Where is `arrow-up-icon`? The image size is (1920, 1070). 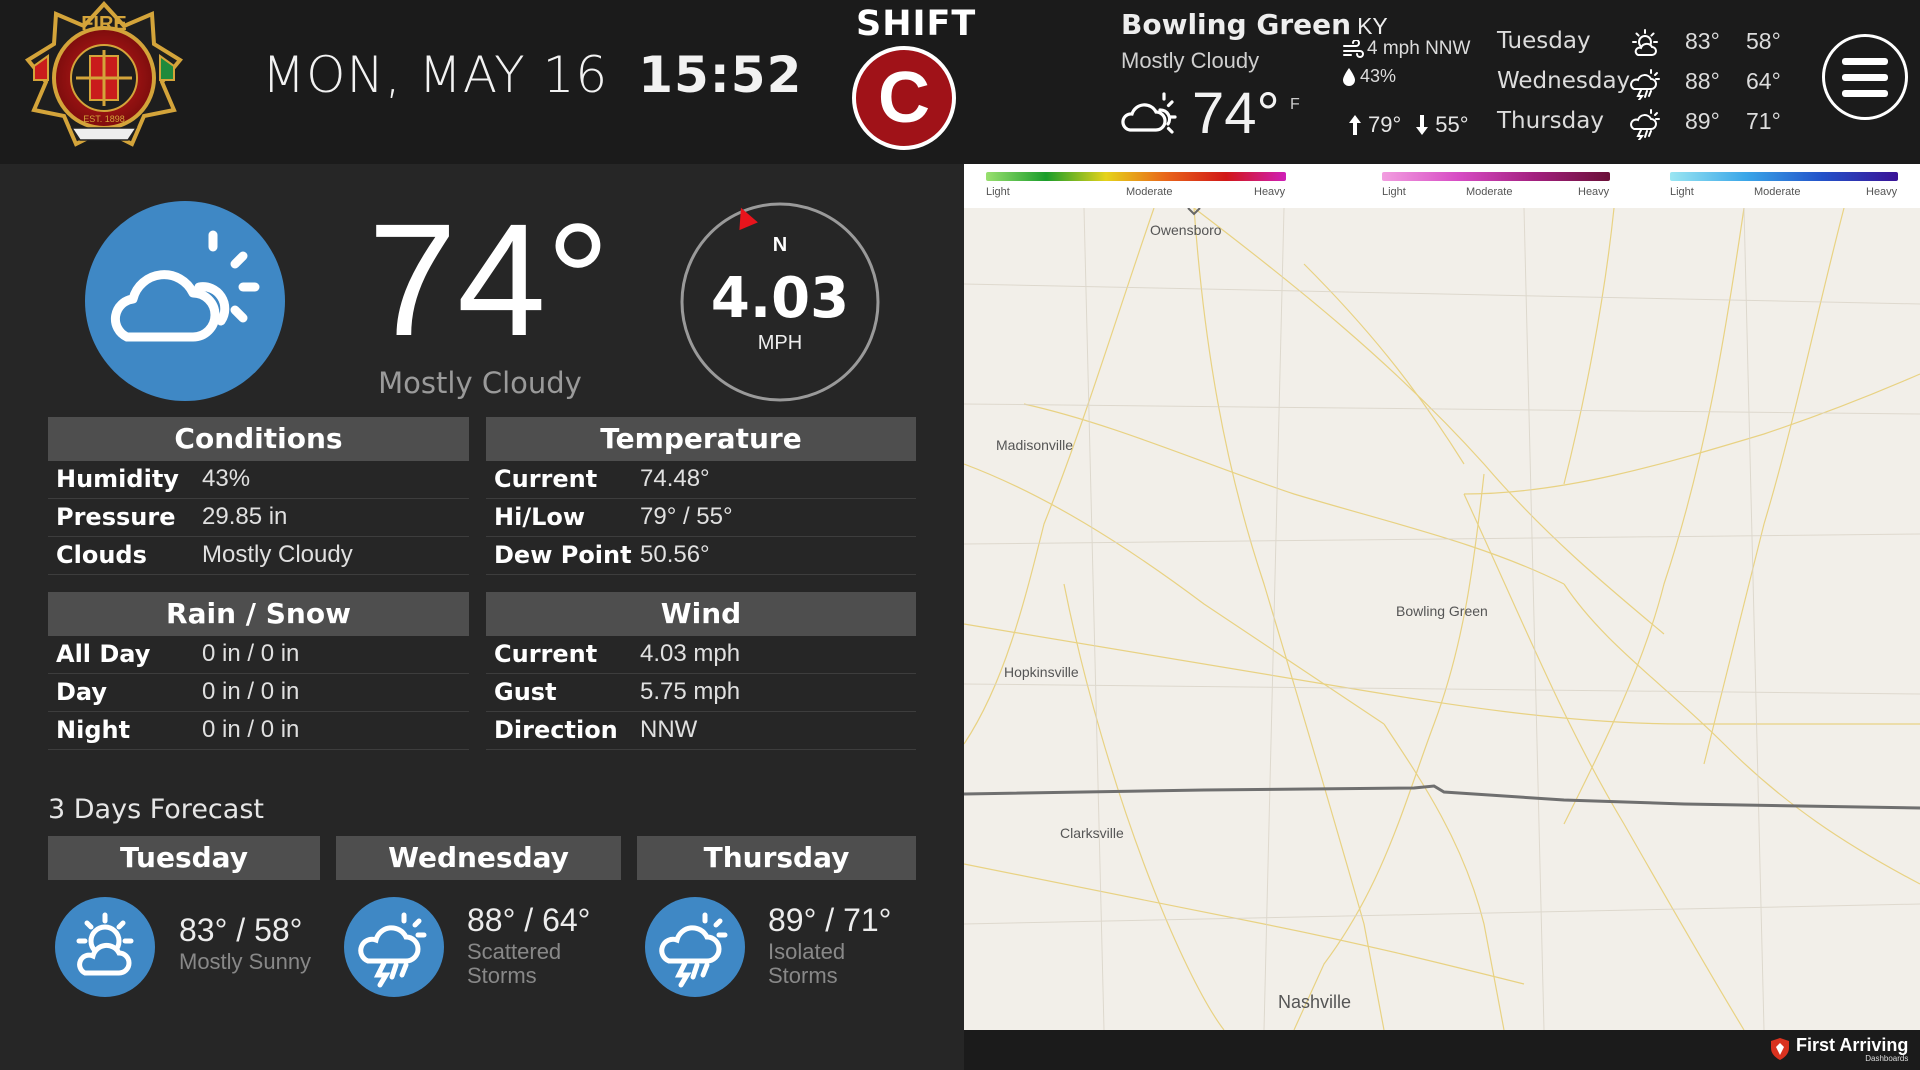
arrow-up-icon is located at coordinates (1355, 125).